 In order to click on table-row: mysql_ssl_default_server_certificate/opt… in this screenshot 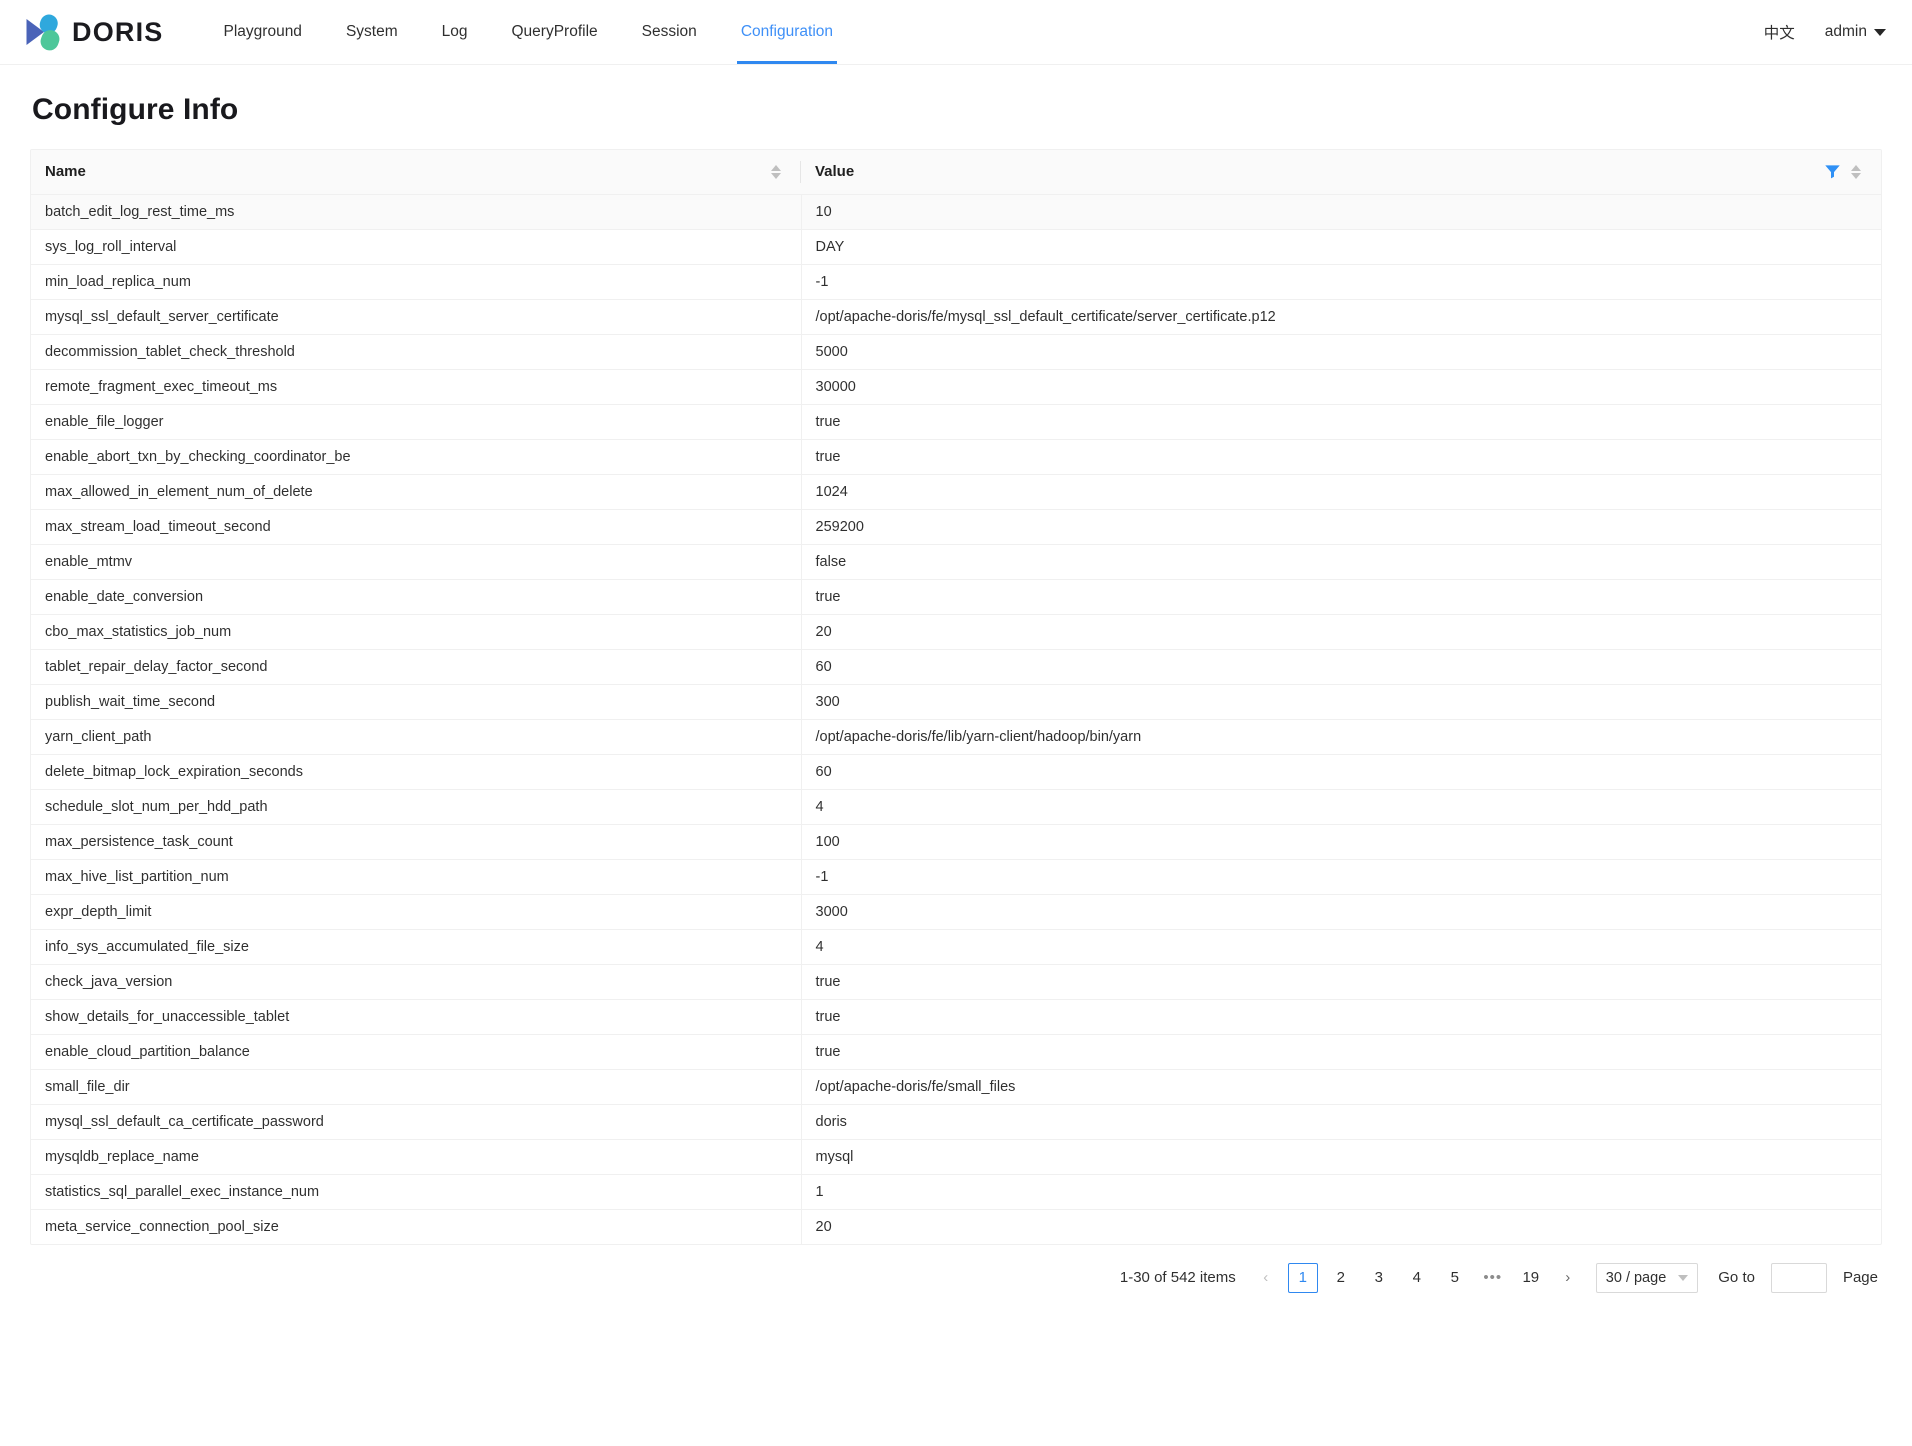, I will do `click(956, 317)`.